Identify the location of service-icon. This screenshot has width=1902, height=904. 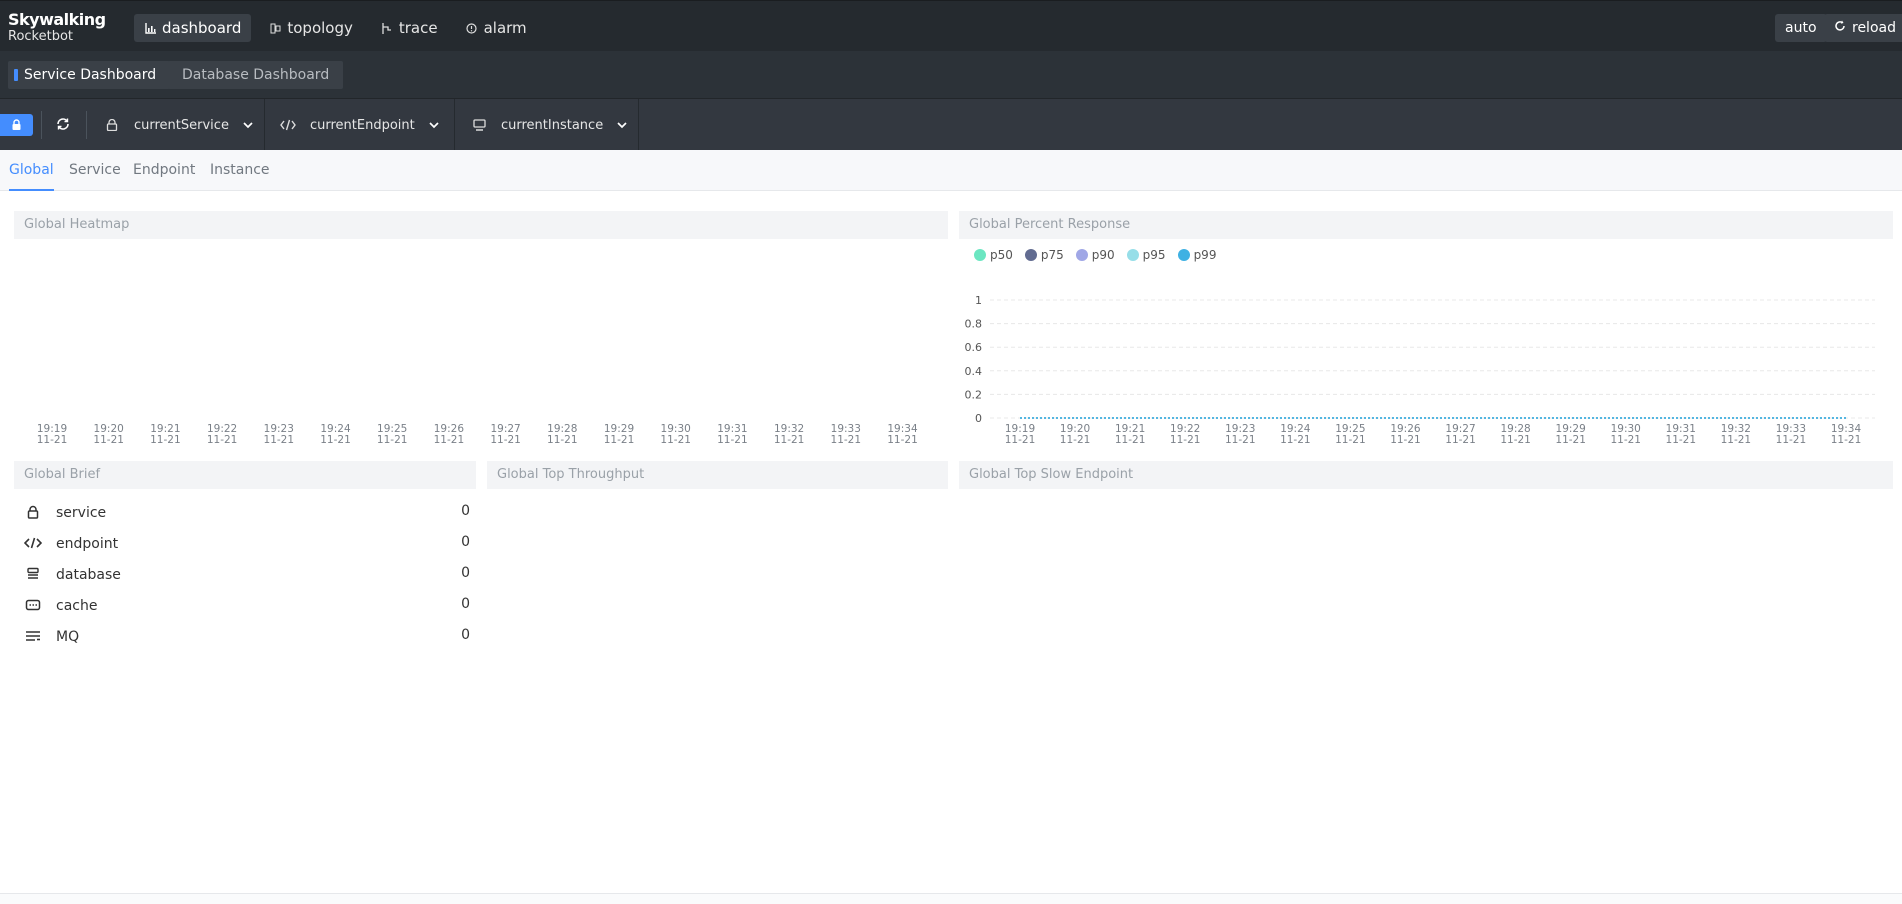
(33, 512).